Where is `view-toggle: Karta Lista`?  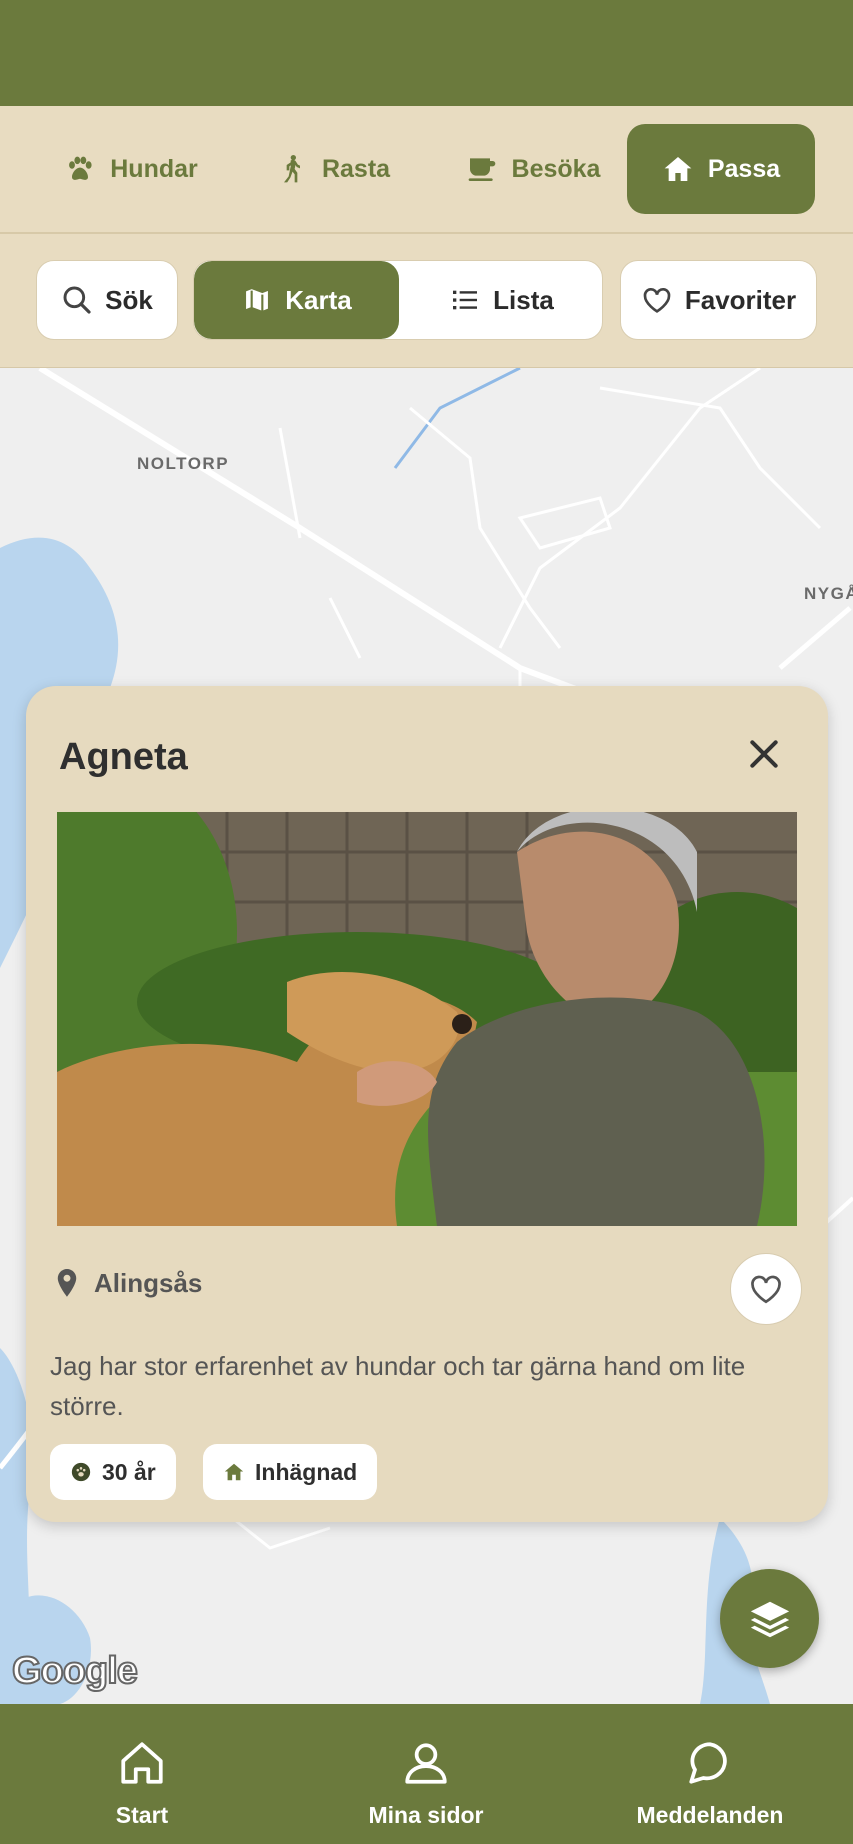 view-toggle: Karta Lista is located at coordinates (398, 300).